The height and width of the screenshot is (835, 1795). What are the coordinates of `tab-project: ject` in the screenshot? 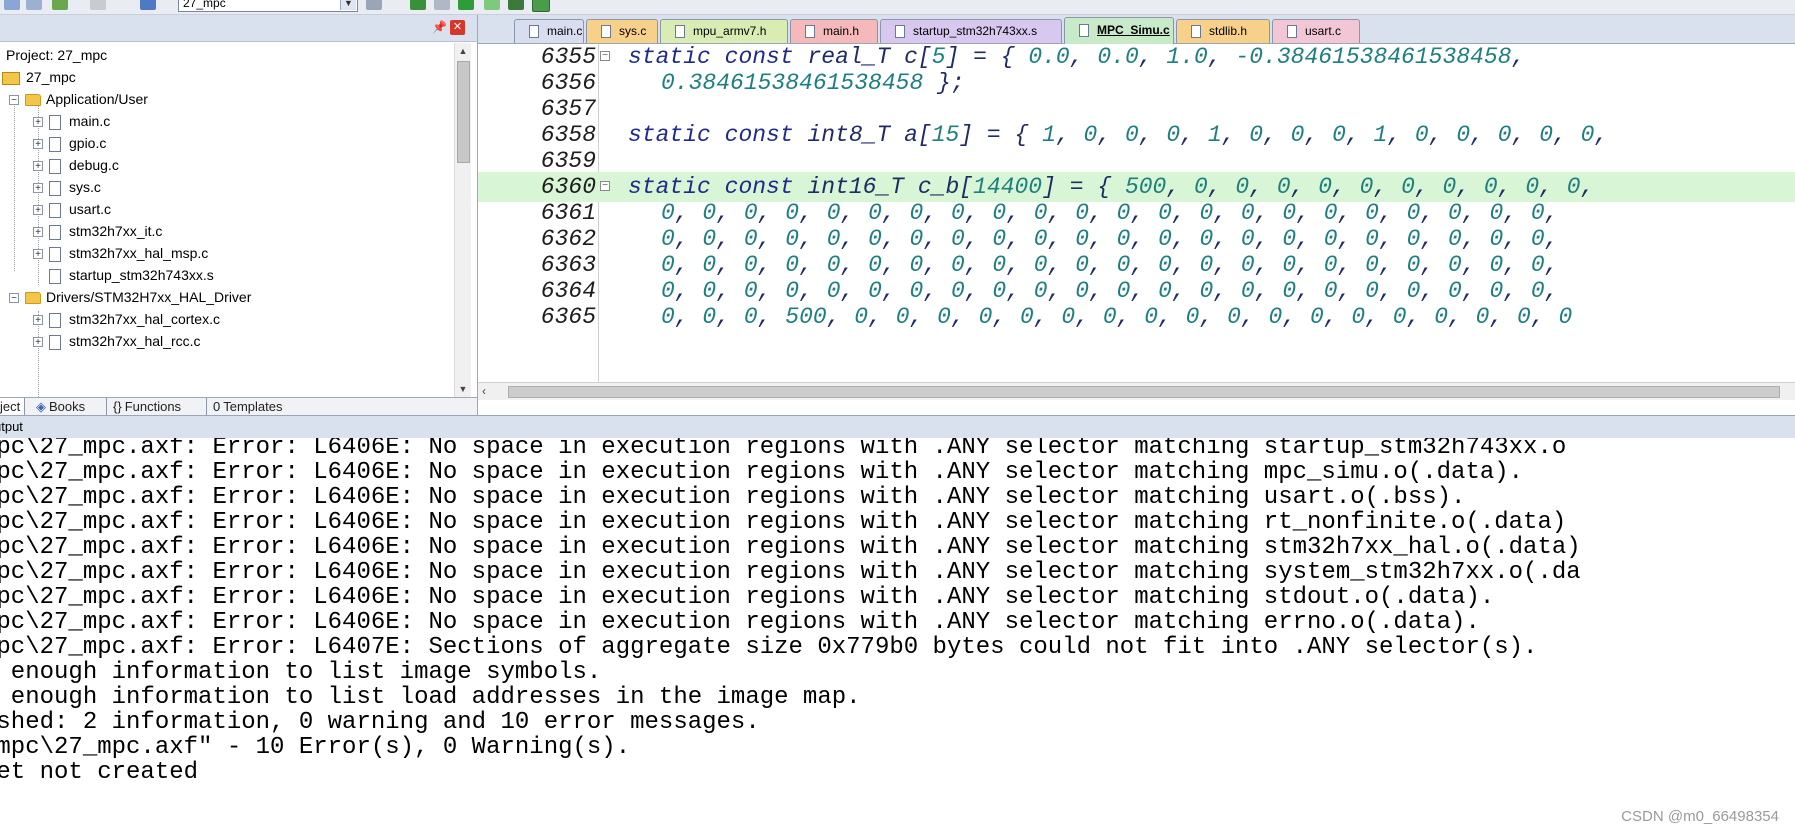 It's located at (13, 407).